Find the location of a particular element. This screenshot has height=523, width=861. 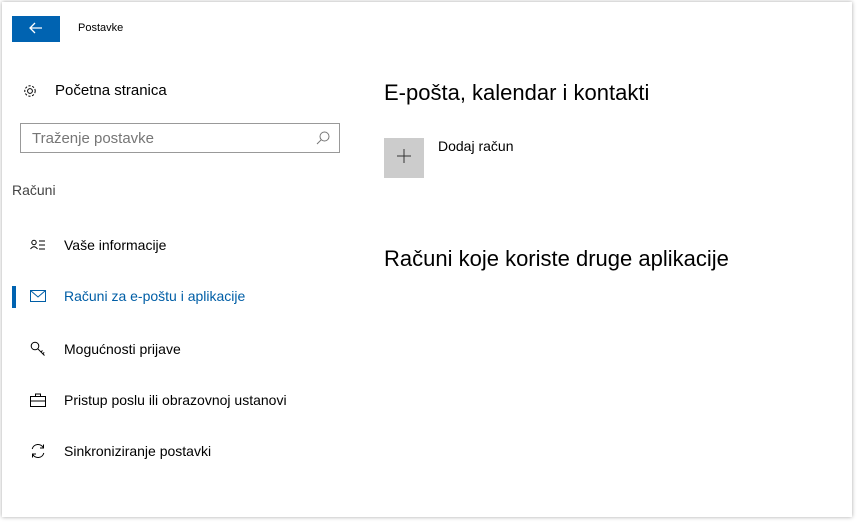

search-box is located at coordinates (180, 138).